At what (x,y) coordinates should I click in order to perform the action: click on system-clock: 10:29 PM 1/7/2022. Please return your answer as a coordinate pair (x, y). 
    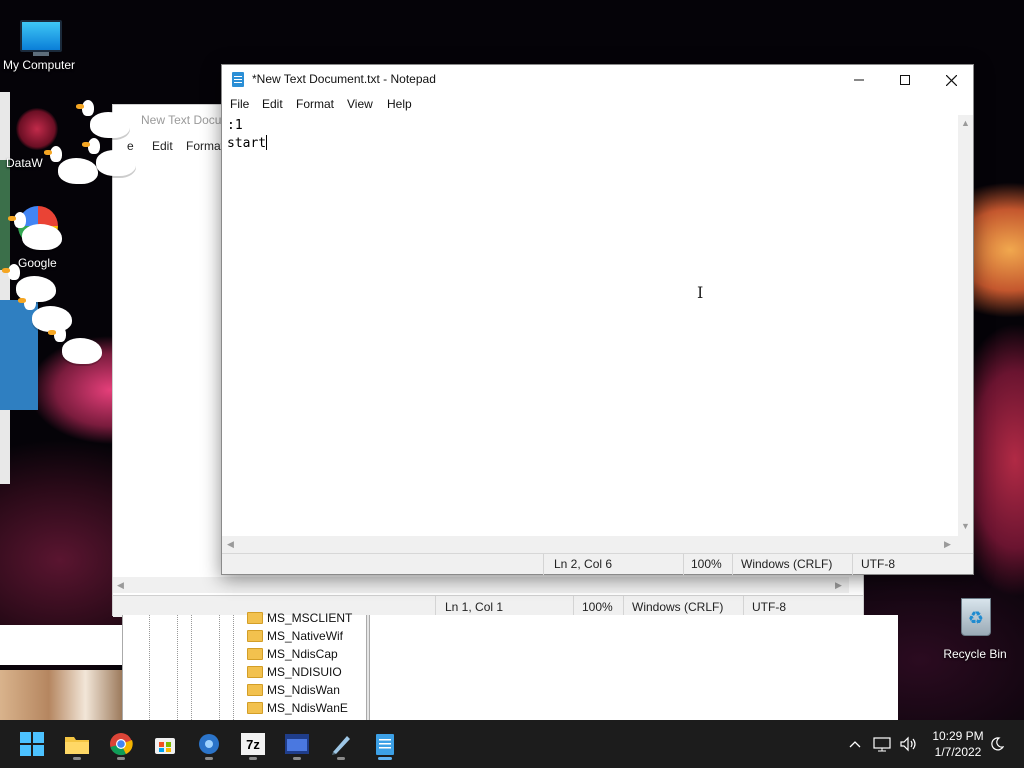
    Looking at the image, I should click on (958, 744).